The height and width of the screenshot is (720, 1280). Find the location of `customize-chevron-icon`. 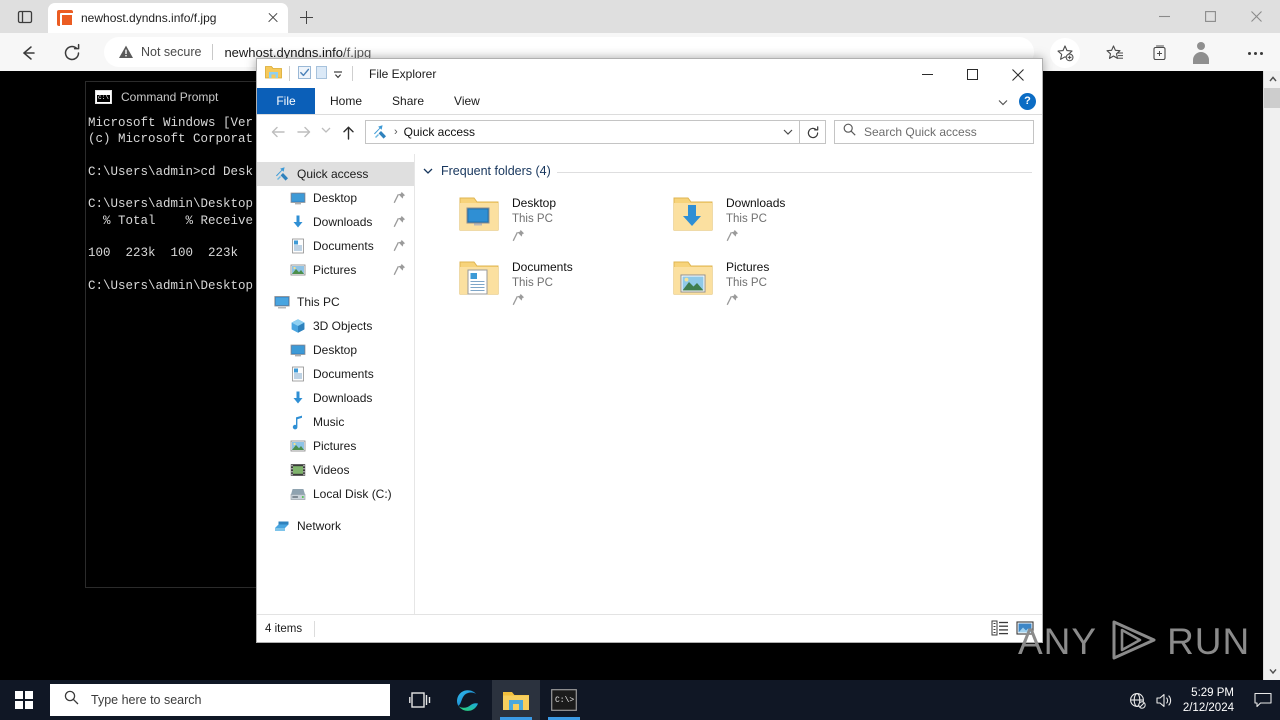

customize-chevron-icon is located at coordinates (338, 74).